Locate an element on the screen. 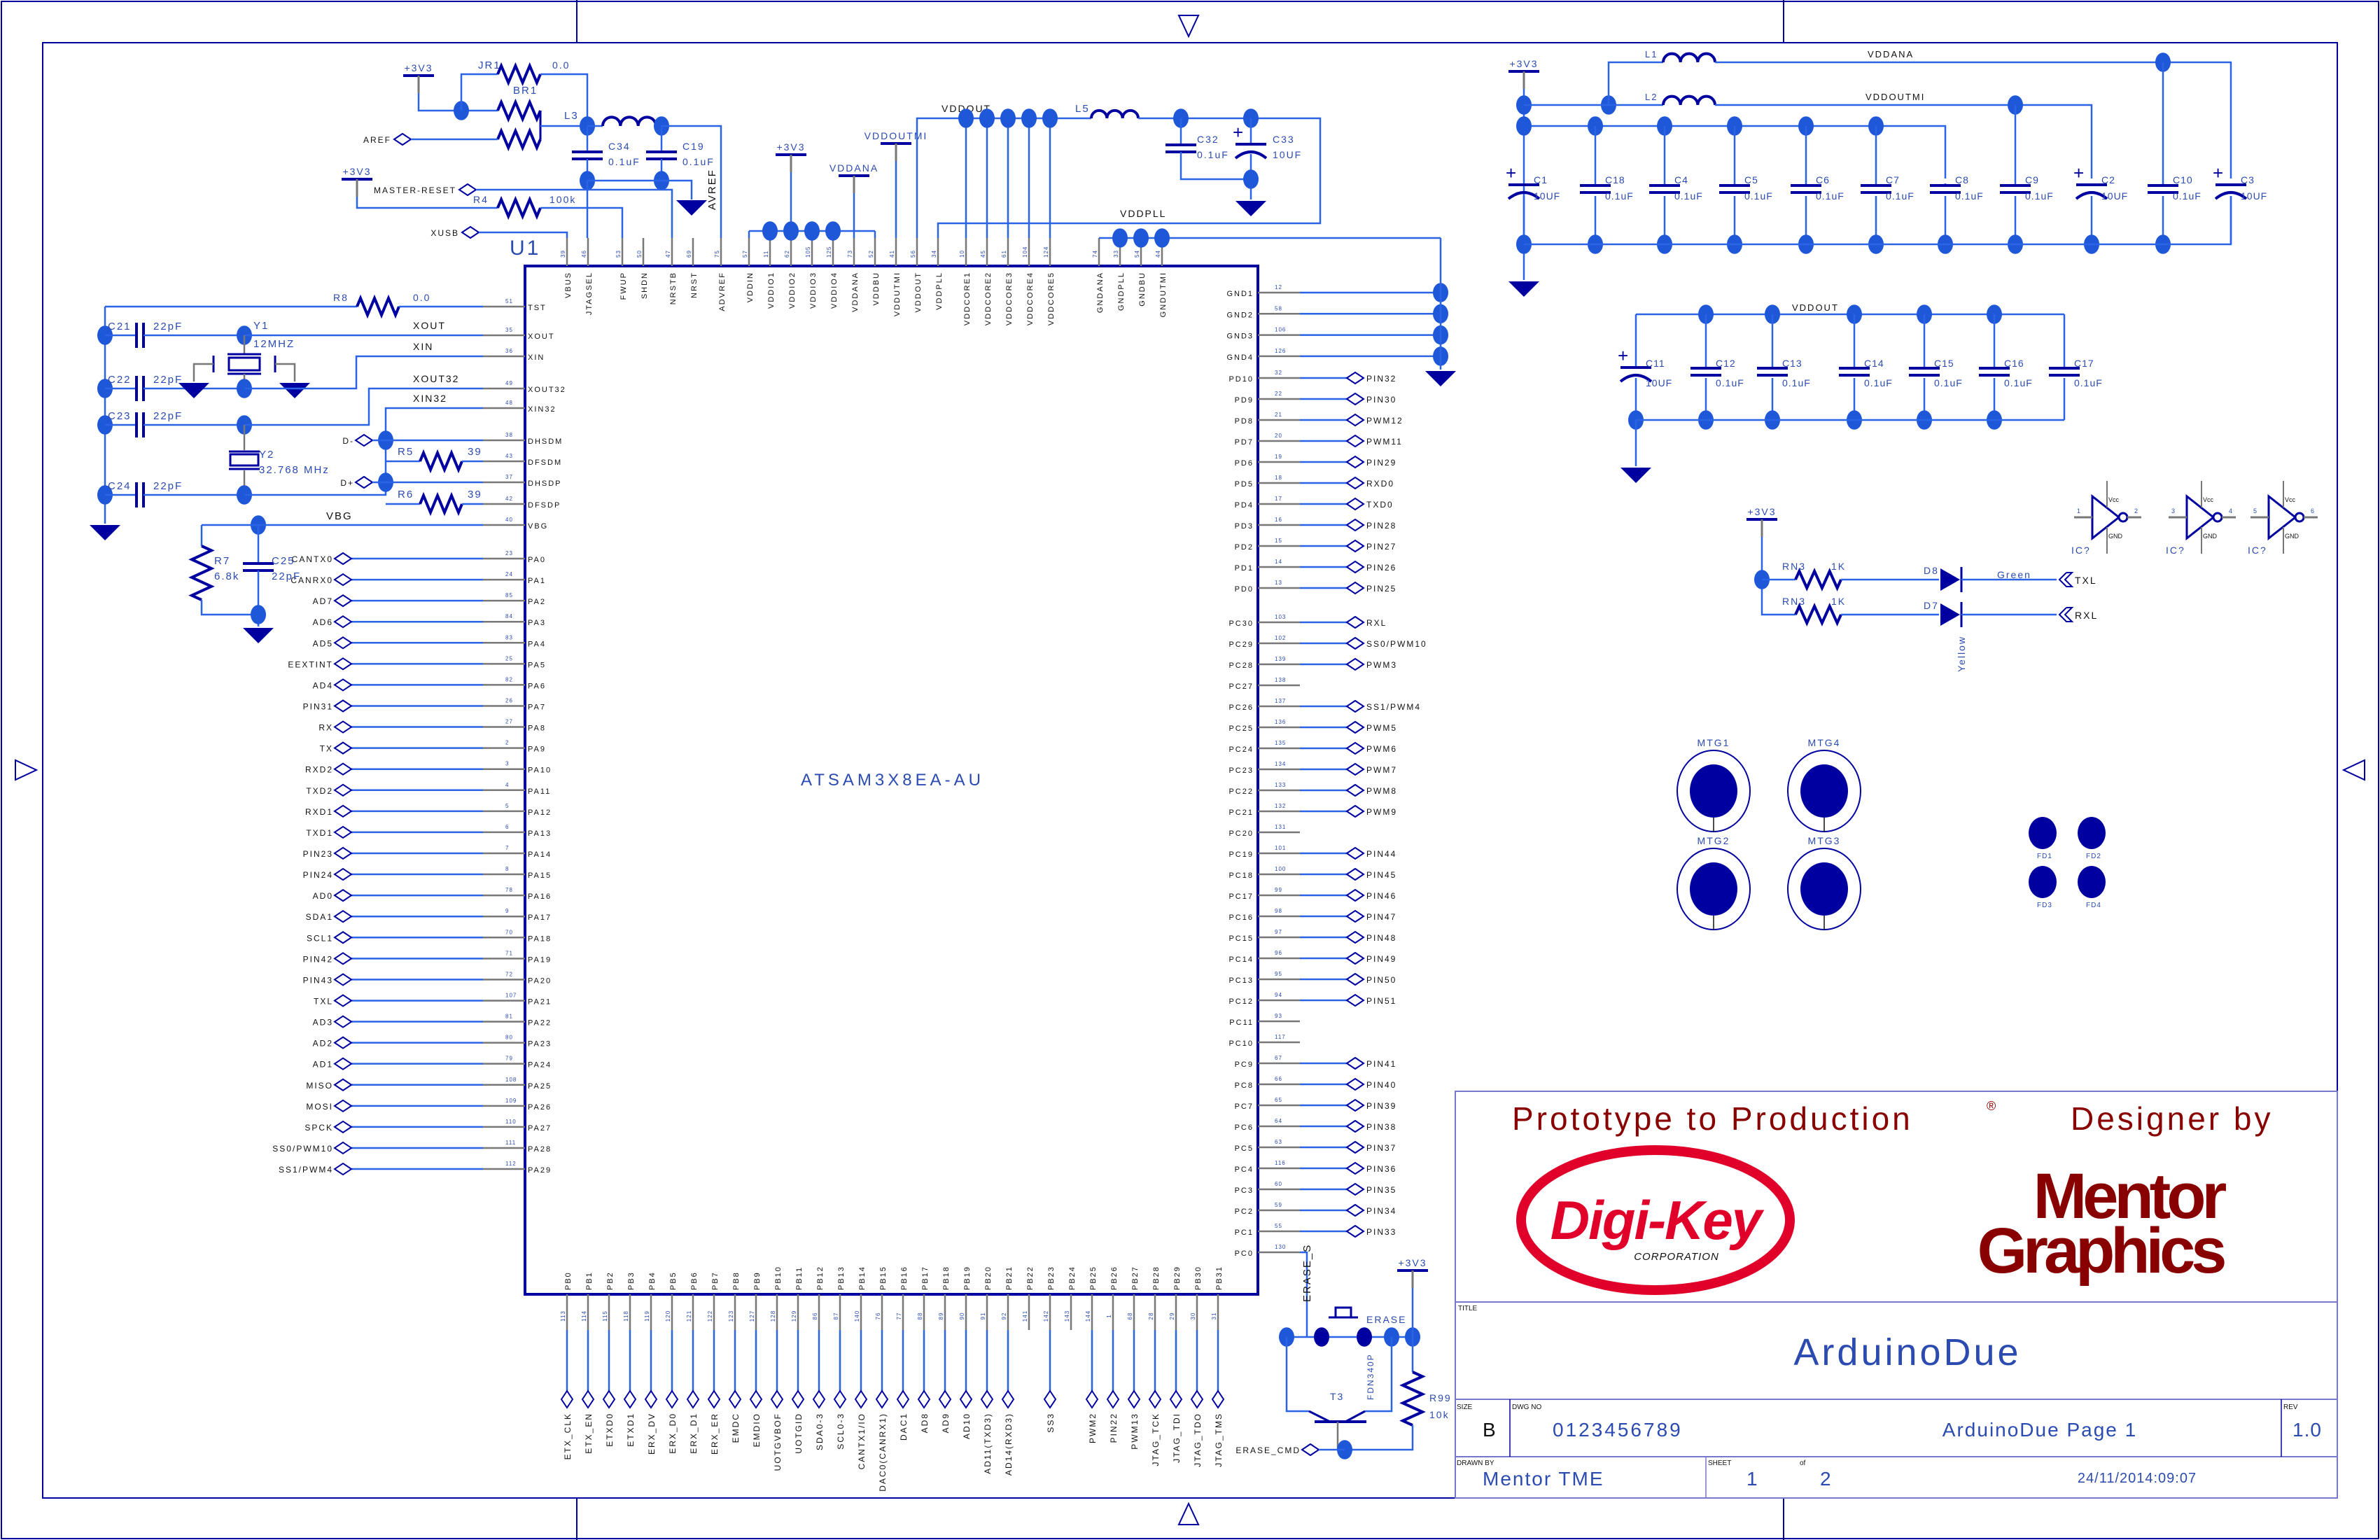 This screenshot has width=2380, height=1540. port-rxl-icon is located at coordinates (2066, 614).